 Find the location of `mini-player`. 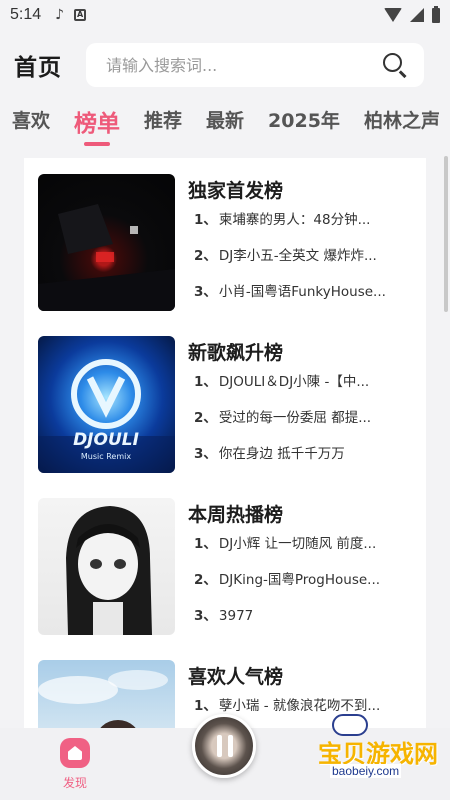

mini-player is located at coordinates (224, 746).